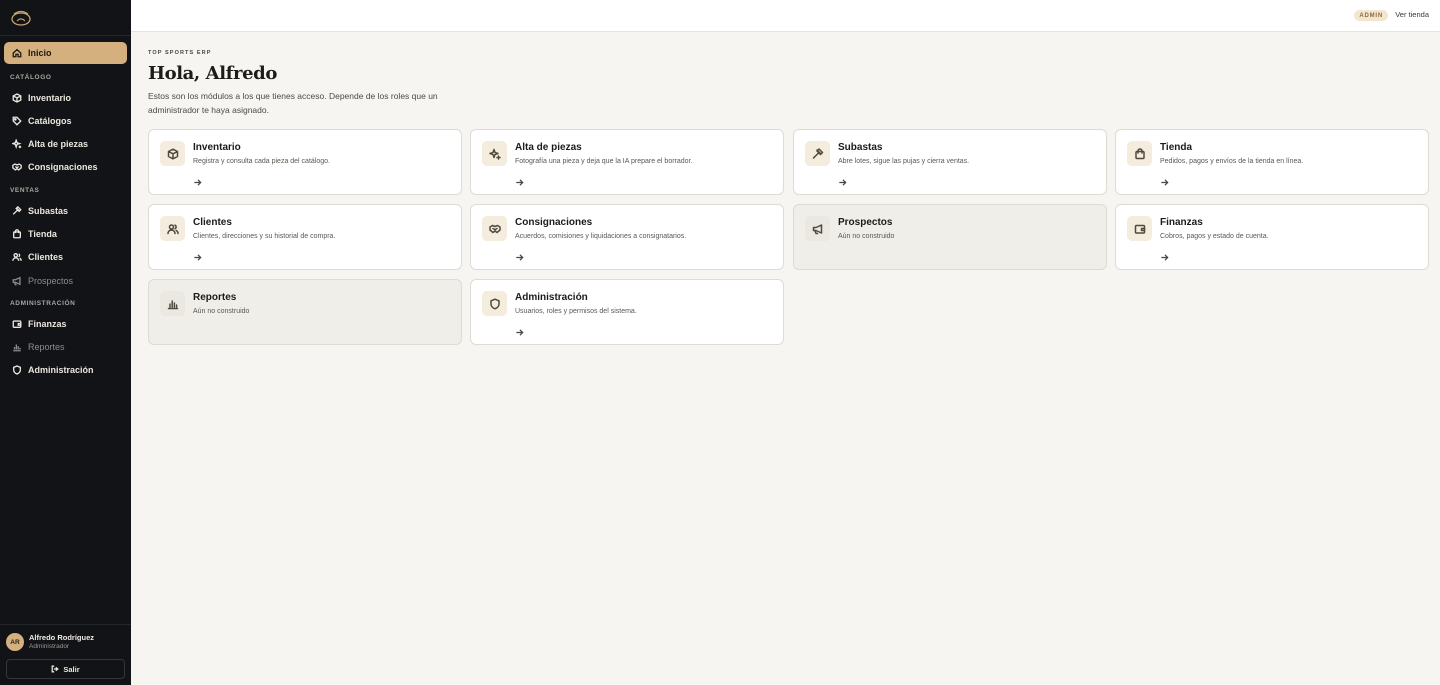  Describe the element at coordinates (1176, 147) in the screenshot. I see `module-card-title: Tienda` at that location.